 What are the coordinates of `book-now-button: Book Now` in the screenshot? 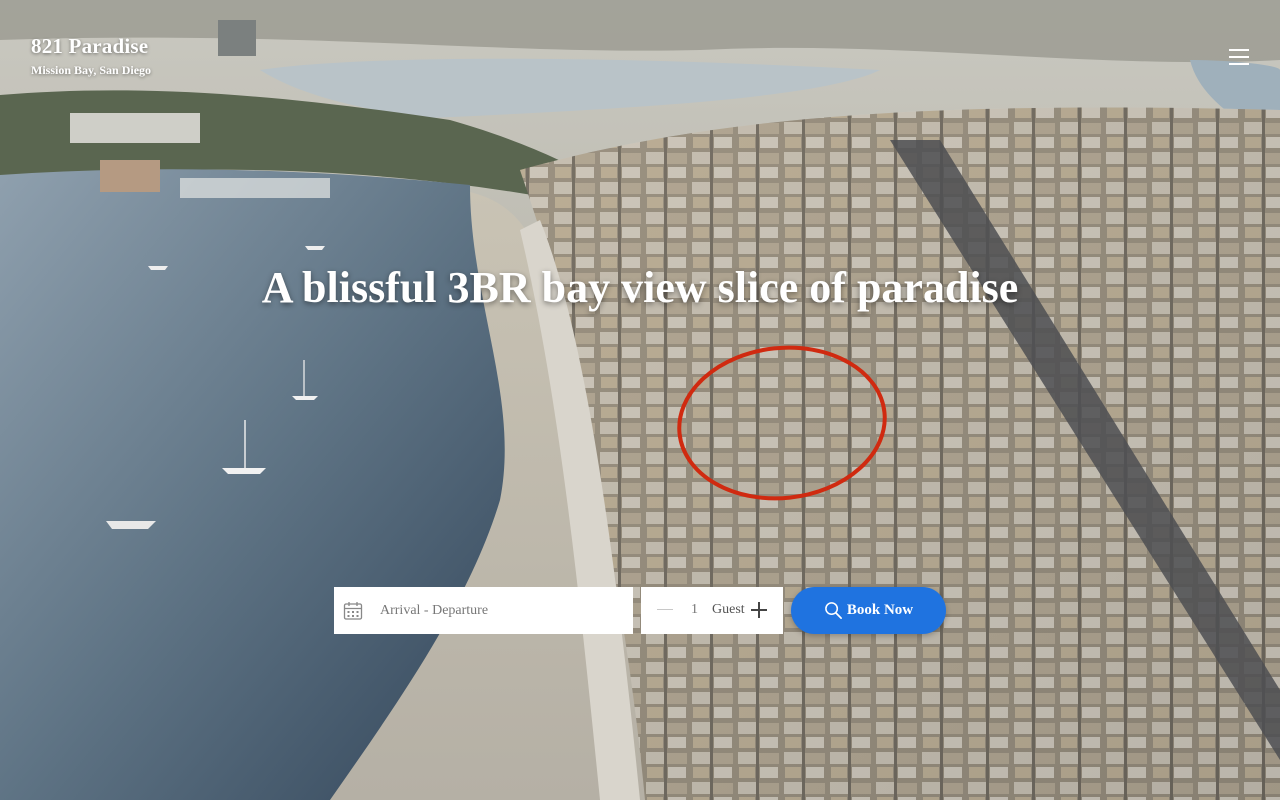 It's located at (868, 610).